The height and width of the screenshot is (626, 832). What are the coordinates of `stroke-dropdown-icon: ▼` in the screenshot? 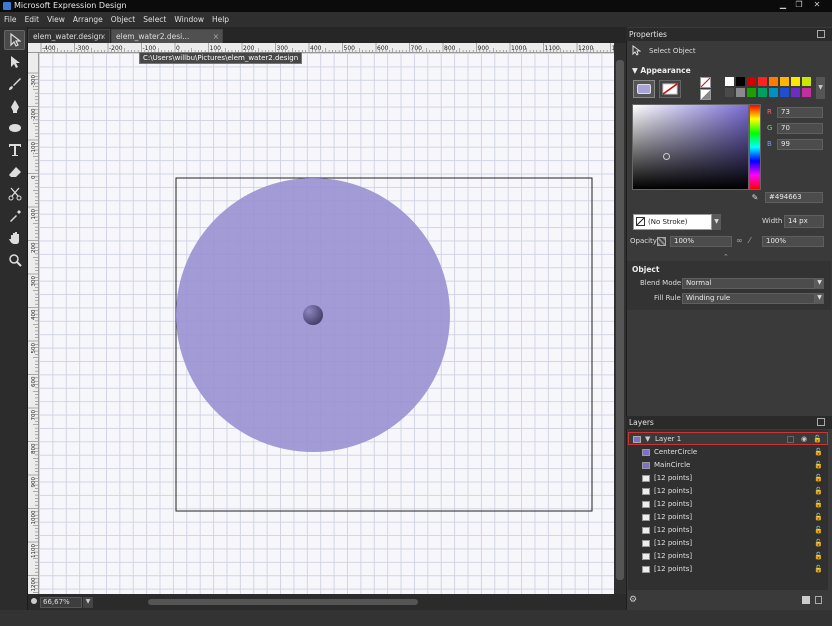 It's located at (716, 222).